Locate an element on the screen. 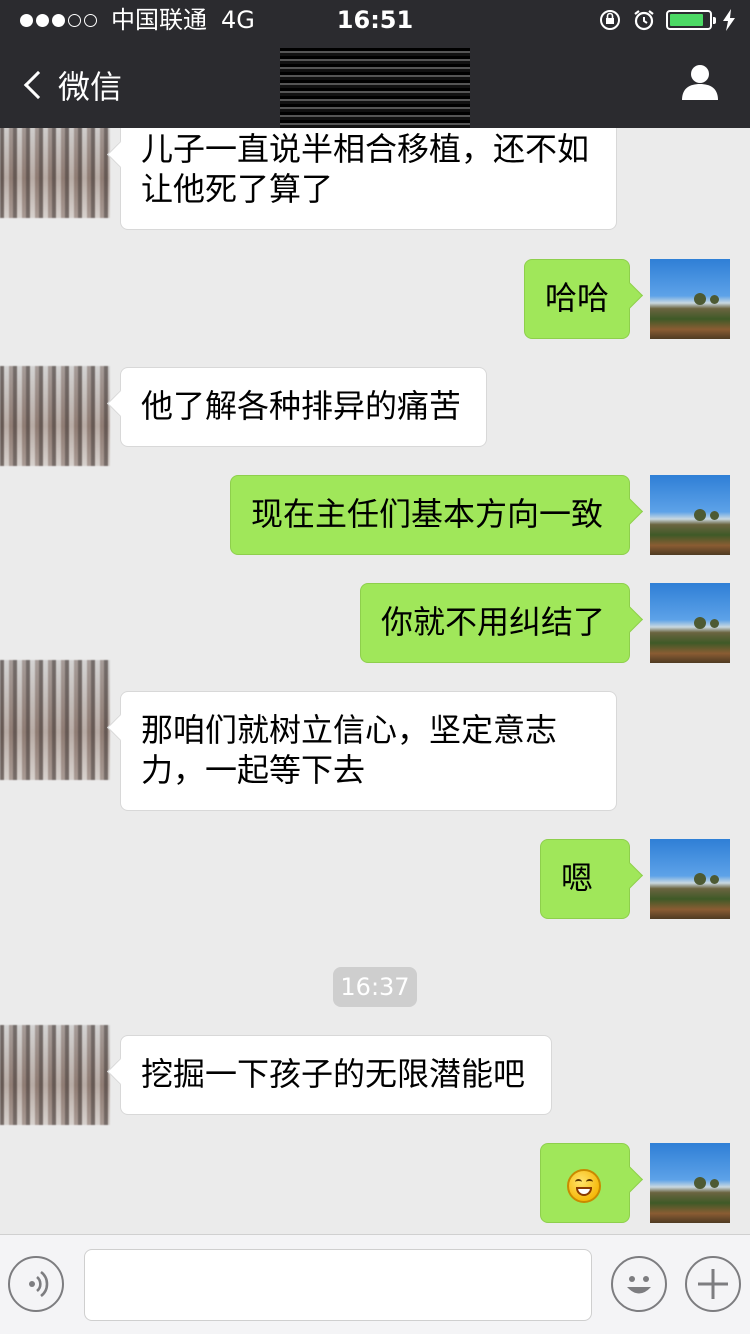  message-text: 他了解各种排异的痛苦 is located at coordinates (301, 406).